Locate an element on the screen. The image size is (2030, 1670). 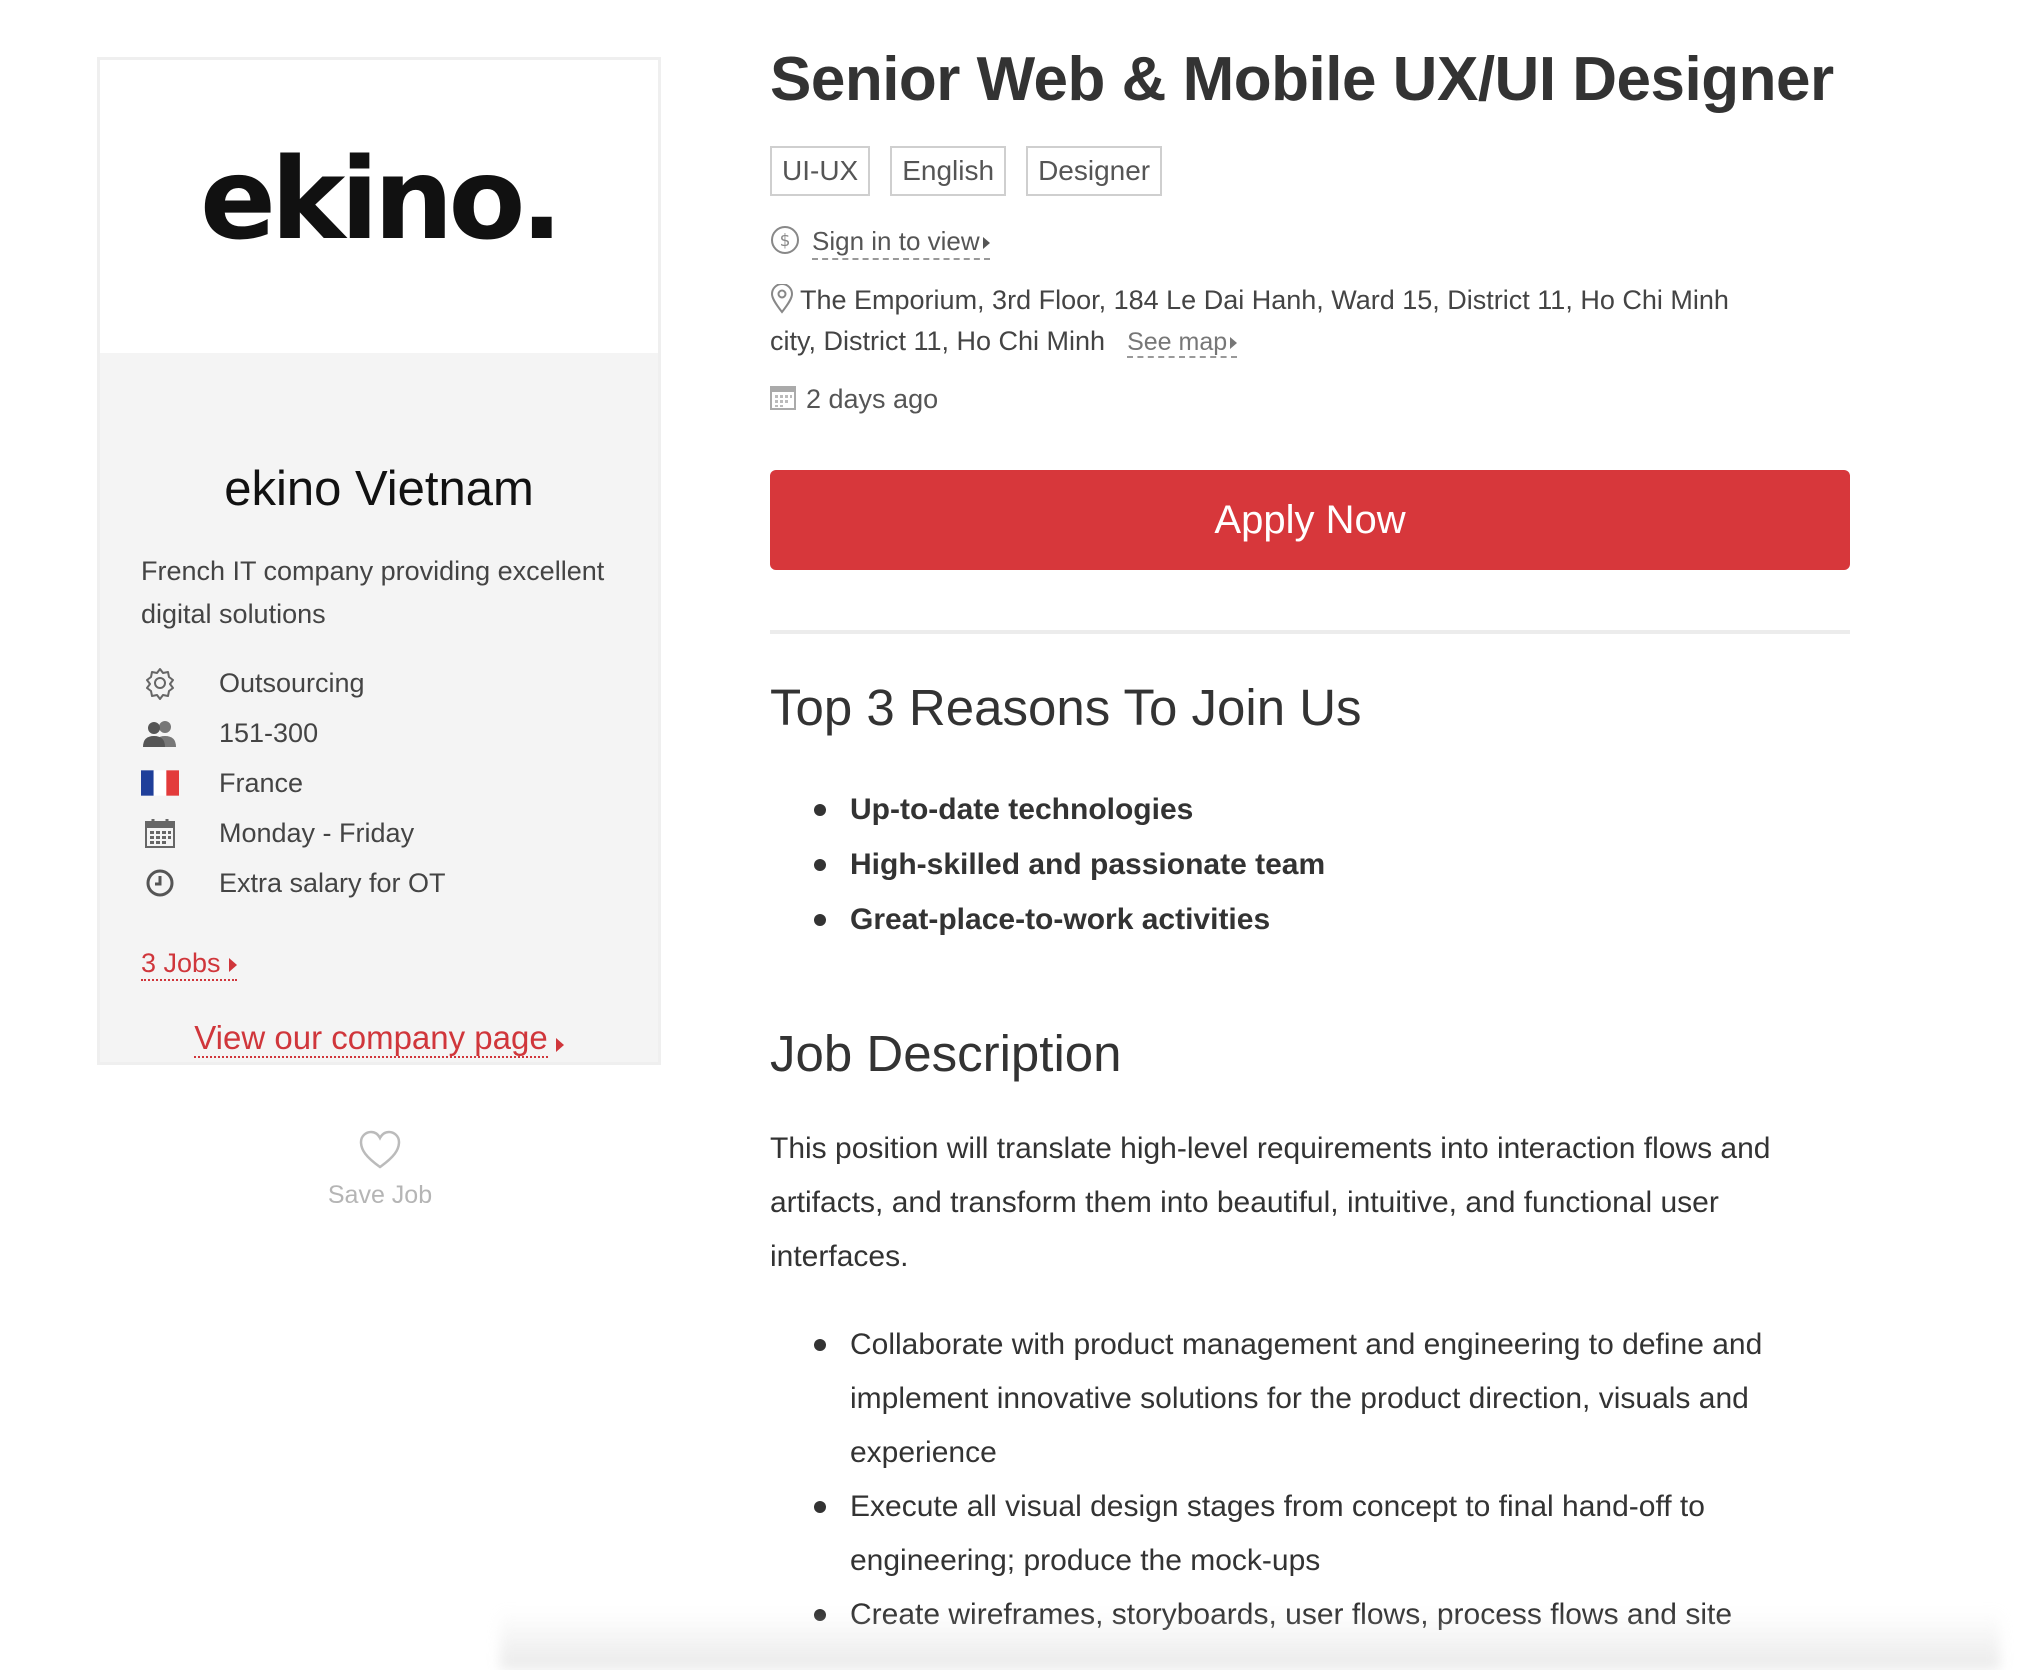
view-company-page-label: View our company page is located at coordinates (371, 1038).